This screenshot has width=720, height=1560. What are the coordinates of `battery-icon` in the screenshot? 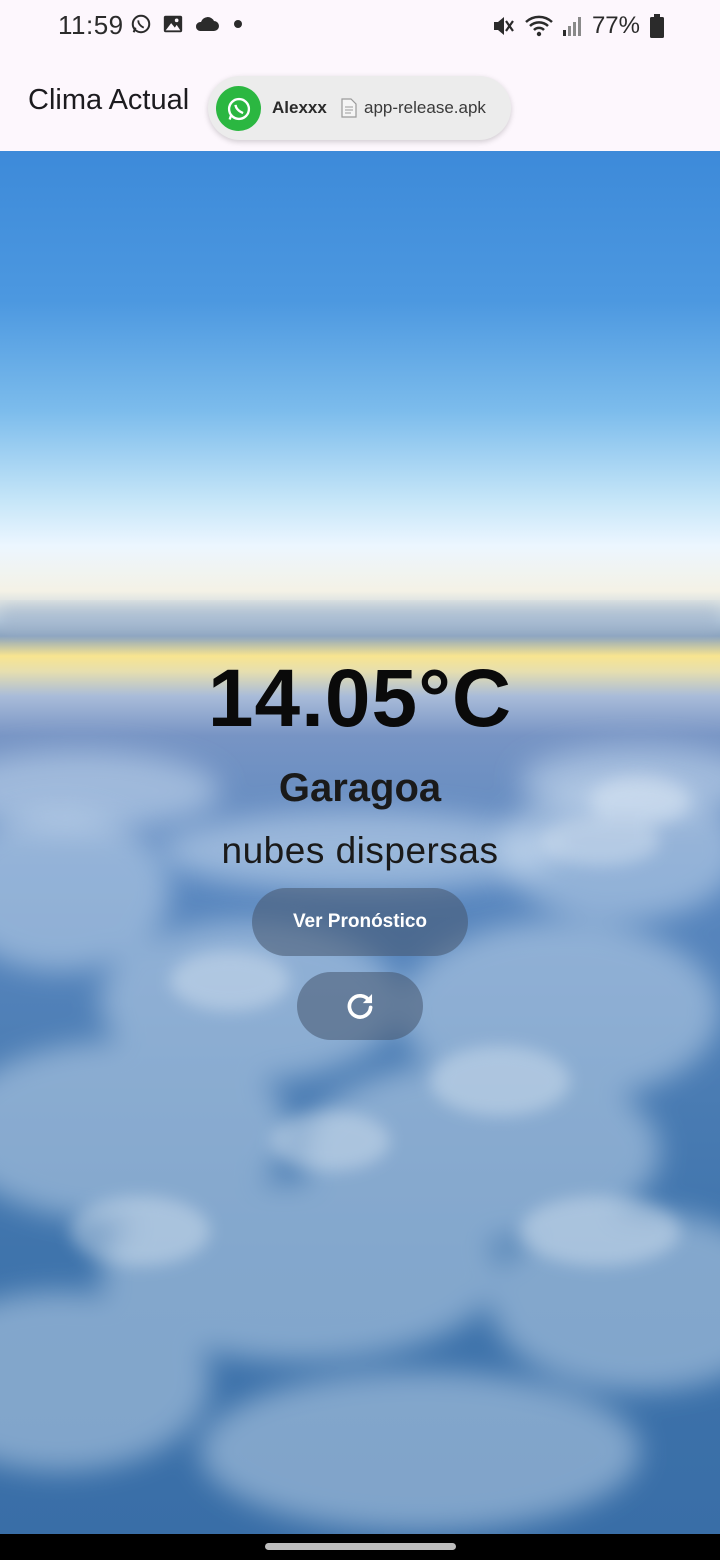 It's located at (657, 26).